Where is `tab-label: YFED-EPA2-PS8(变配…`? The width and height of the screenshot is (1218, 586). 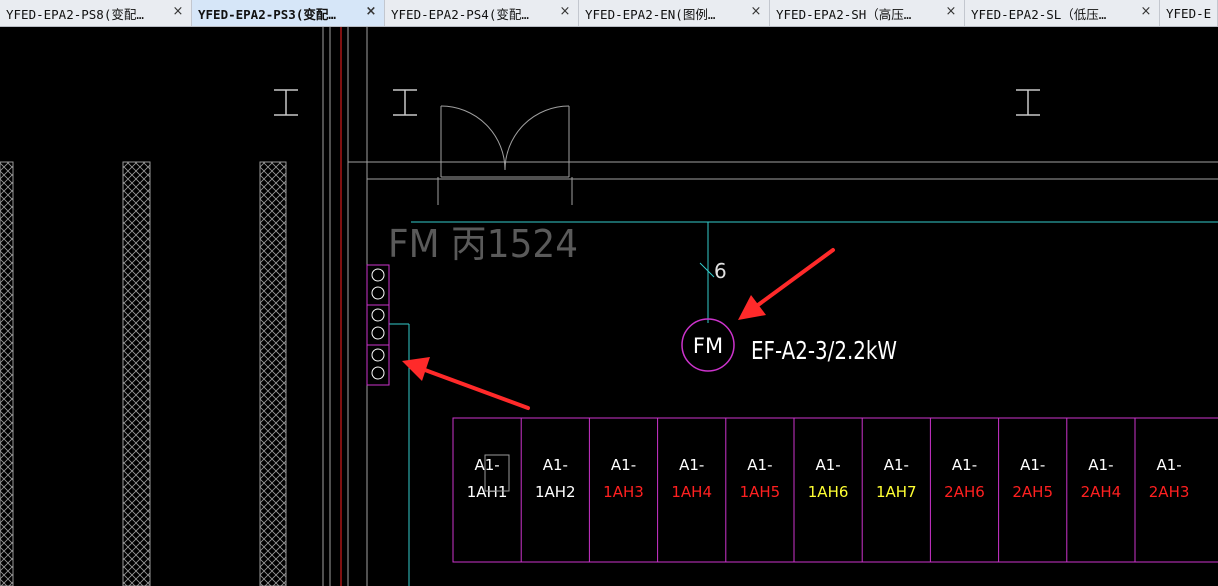 tab-label: YFED-EPA2-PS8(变配… is located at coordinates (75, 14).